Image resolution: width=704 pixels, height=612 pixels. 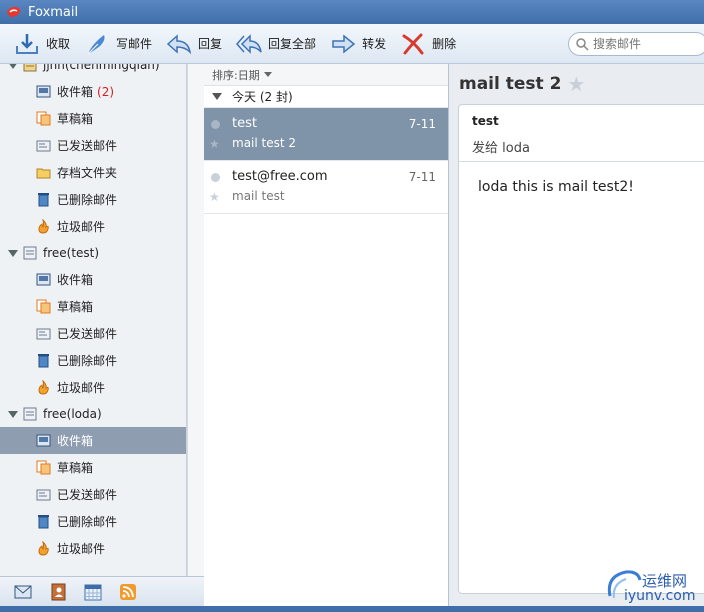 I want to click on account-free-loda: free(loda), so click(x=93, y=414).